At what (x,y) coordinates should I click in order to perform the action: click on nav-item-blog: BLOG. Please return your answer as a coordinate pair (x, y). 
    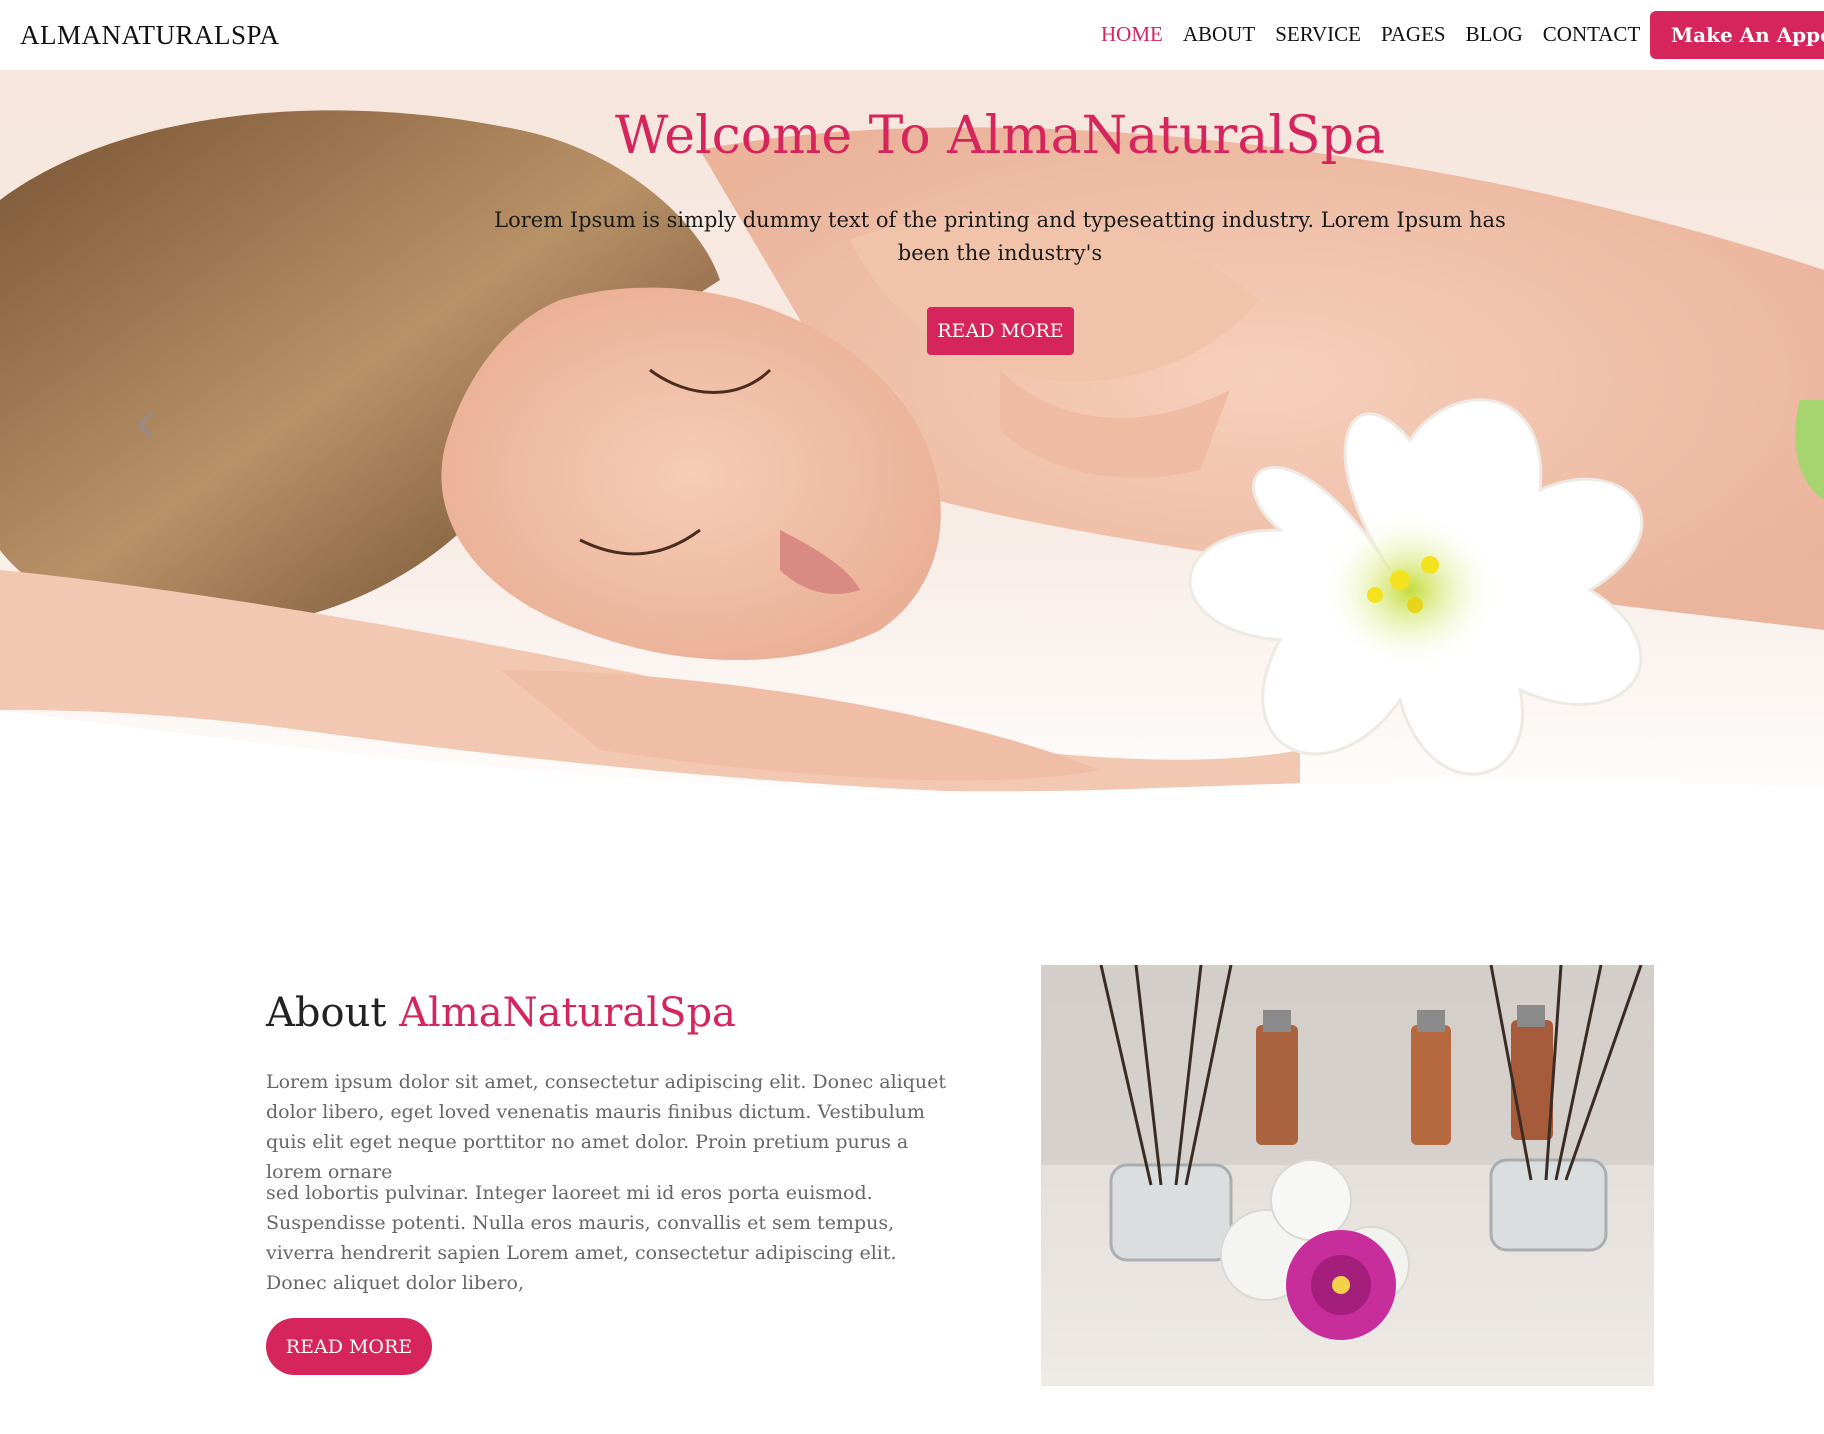
    Looking at the image, I should click on (1494, 34).